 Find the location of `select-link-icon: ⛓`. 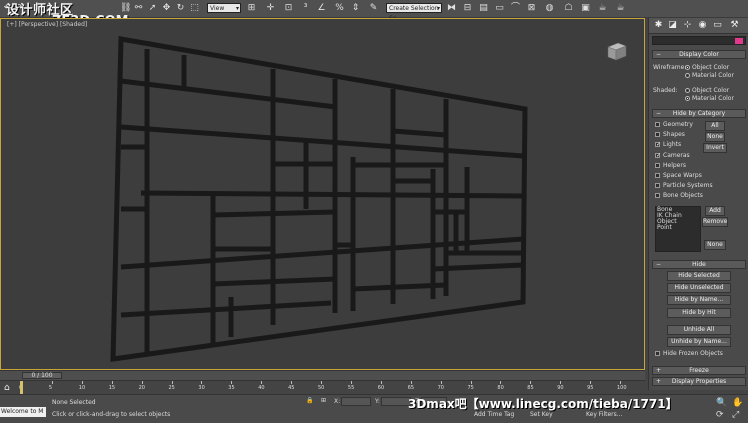

select-link-icon: ⛓ is located at coordinates (125, 8).